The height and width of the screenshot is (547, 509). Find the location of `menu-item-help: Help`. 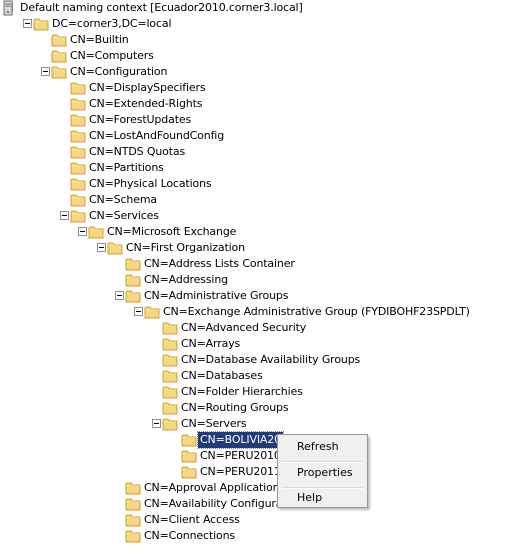

menu-item-help: Help is located at coordinates (322, 498).